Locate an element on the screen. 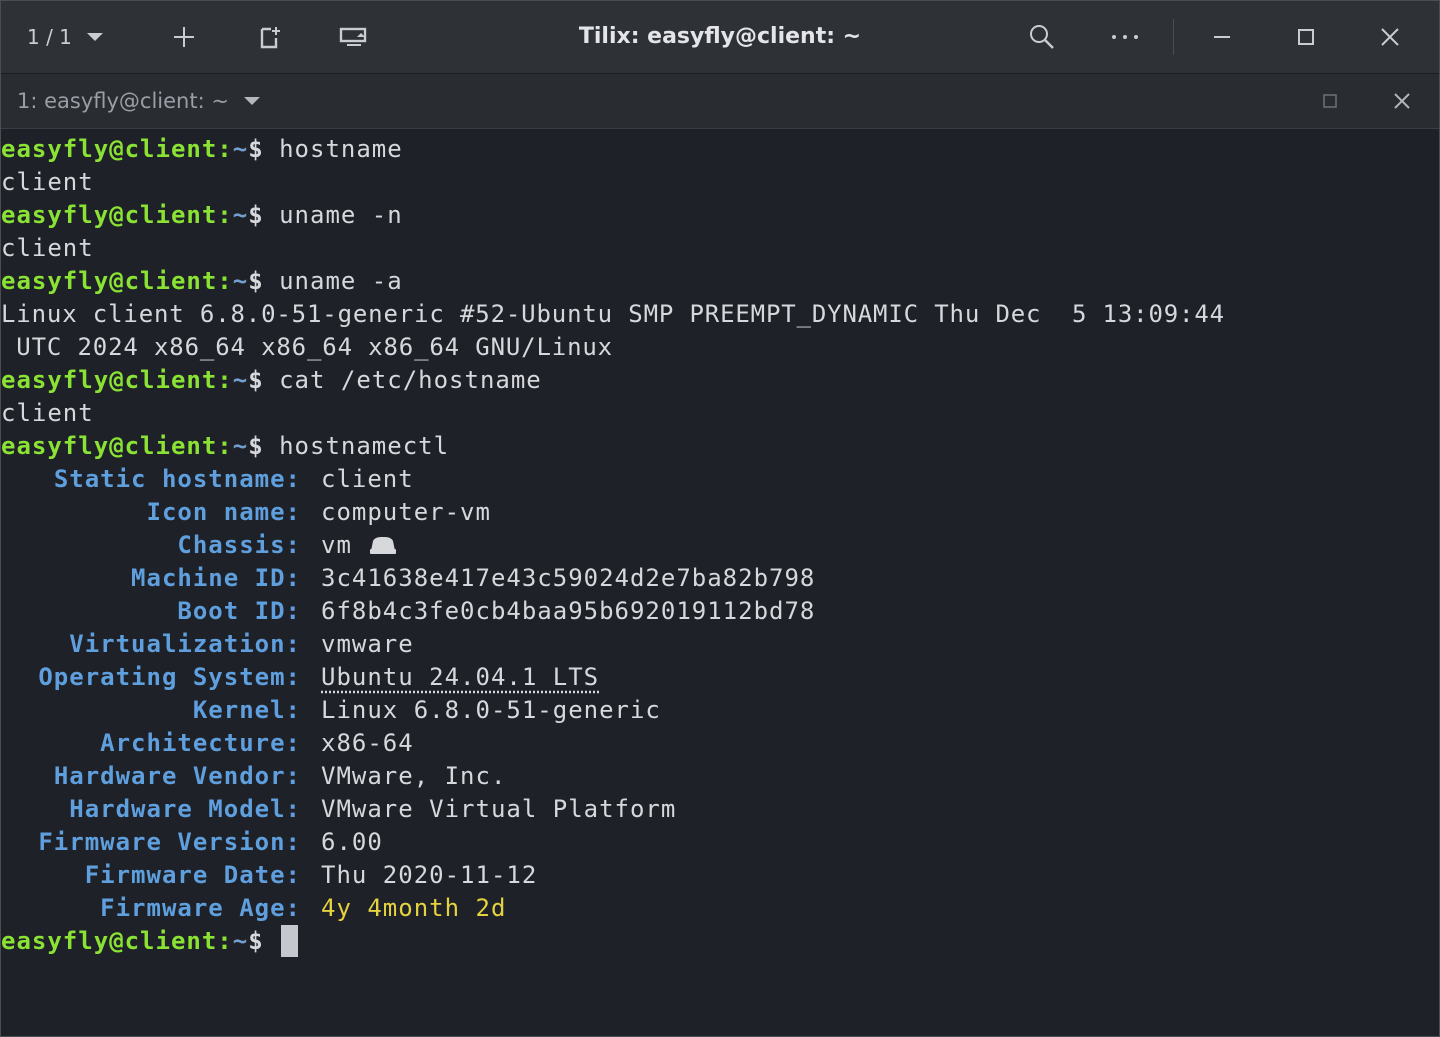  hostnamectl-row: Hardware Vendor: VMware, Inc. is located at coordinates (720, 776).